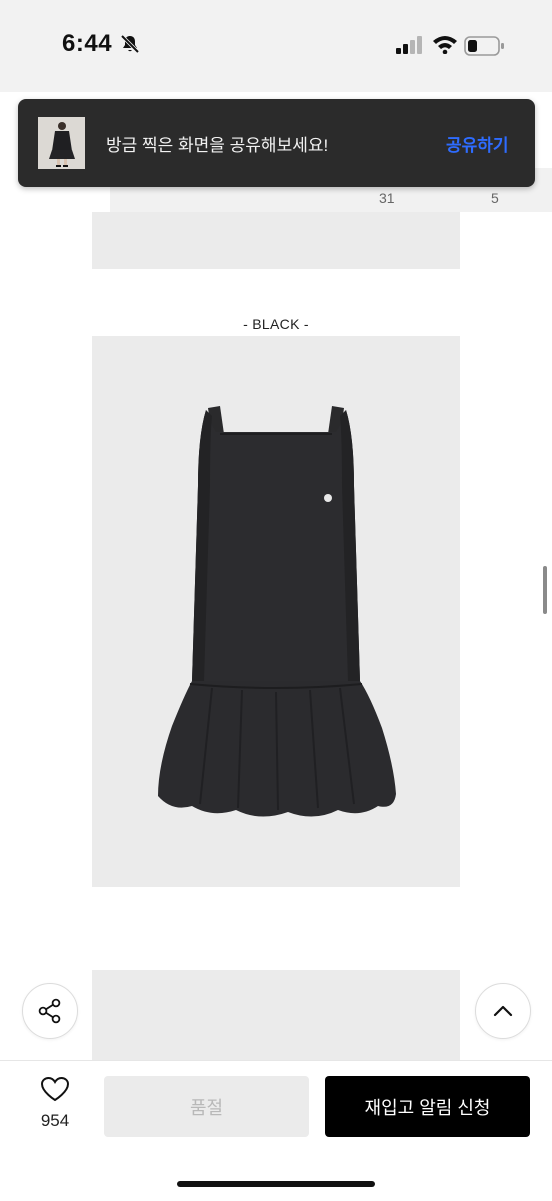 The width and height of the screenshot is (552, 1201). I want to click on toast-share-button: 공유하기, so click(477, 143).